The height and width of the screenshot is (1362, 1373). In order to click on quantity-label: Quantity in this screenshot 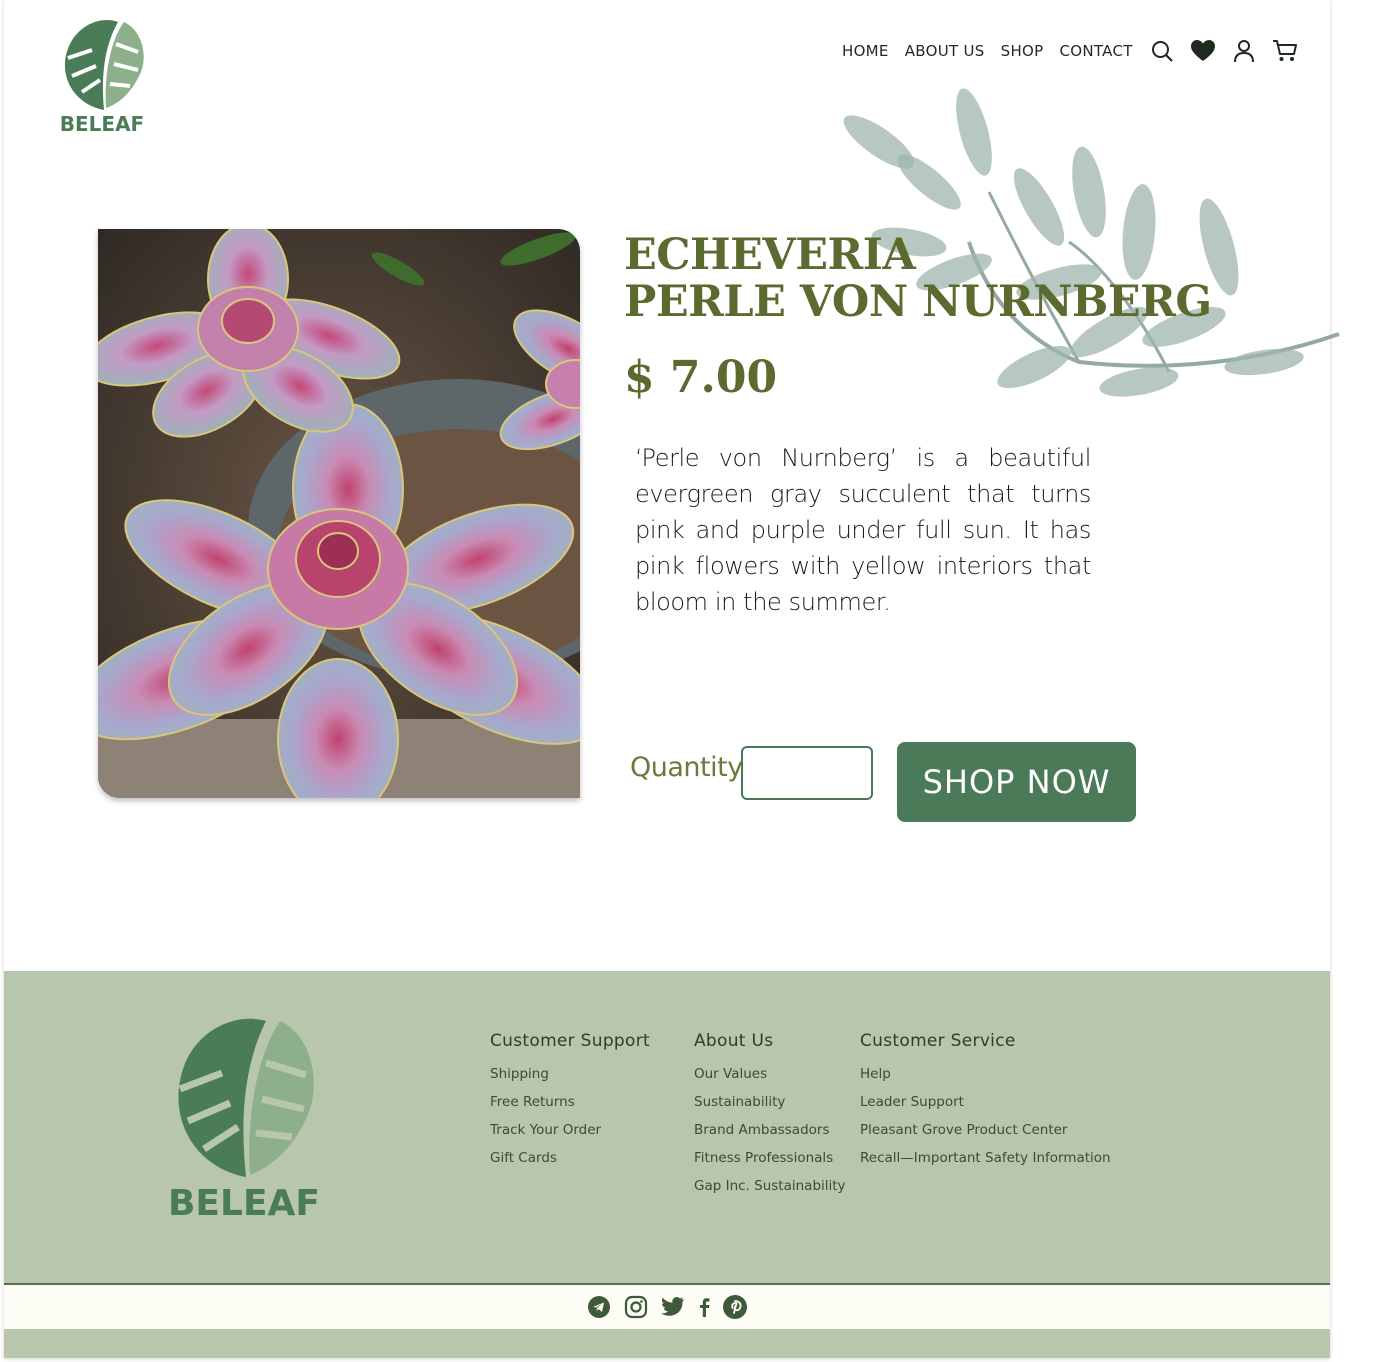, I will do `click(686, 767)`.